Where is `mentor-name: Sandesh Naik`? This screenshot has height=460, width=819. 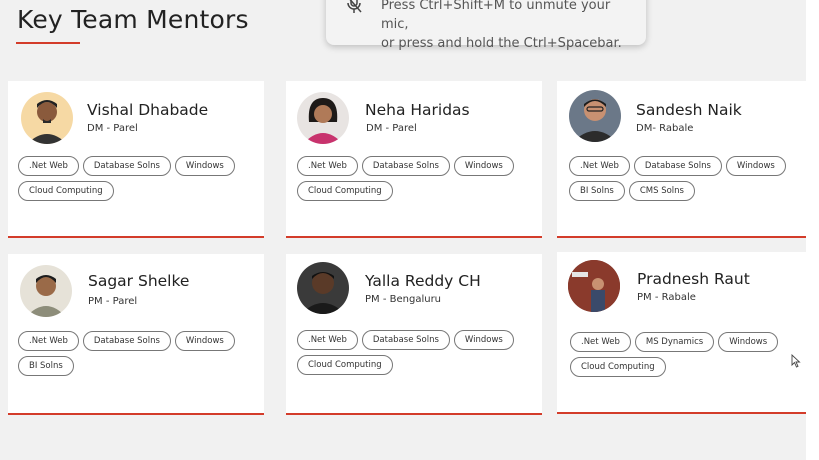
mentor-name: Sandesh Naik is located at coordinates (689, 110).